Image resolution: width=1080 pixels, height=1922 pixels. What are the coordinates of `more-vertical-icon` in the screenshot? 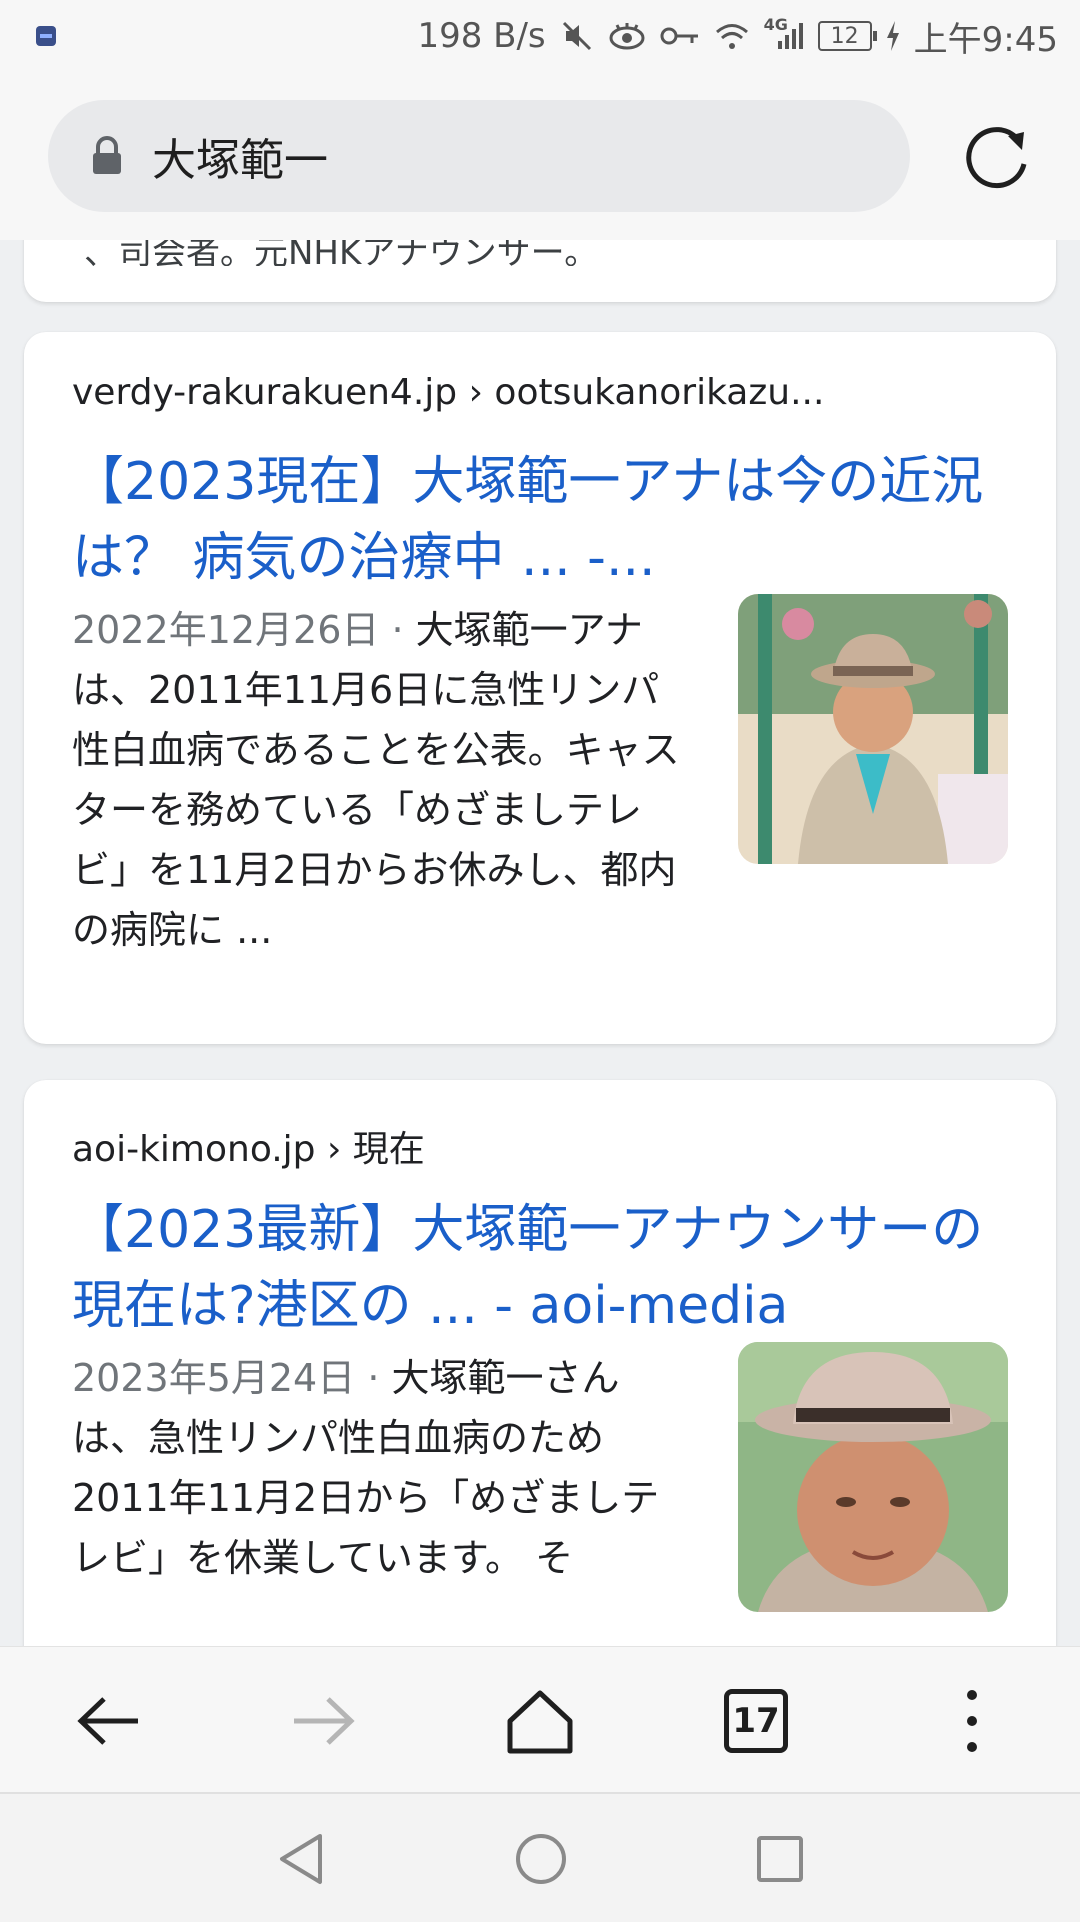 It's located at (972, 1721).